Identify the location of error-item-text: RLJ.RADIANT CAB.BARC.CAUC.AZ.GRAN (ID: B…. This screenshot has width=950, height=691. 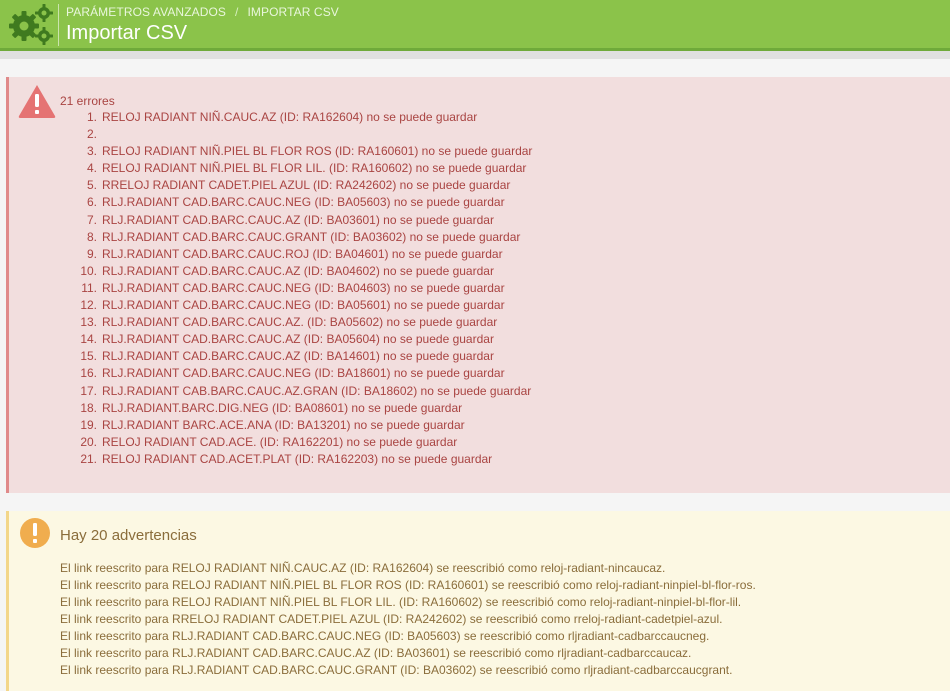
(317, 390).